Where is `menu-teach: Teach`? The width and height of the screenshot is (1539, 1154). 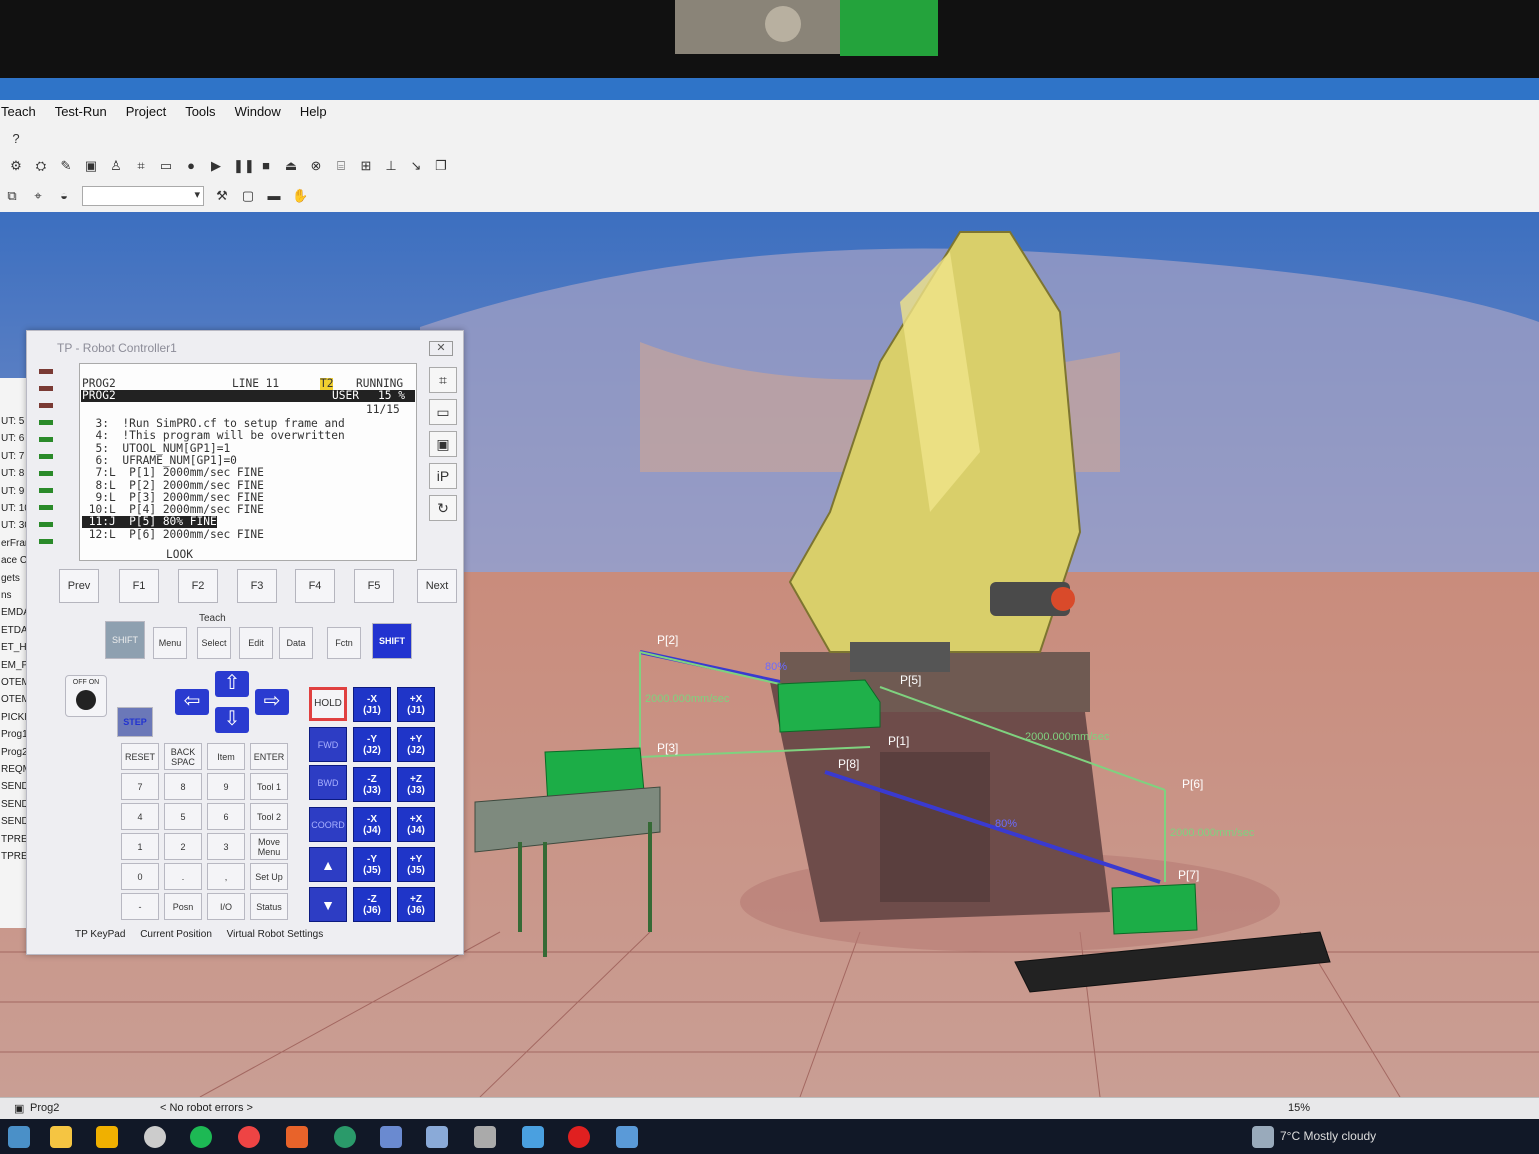
menu-teach: Teach is located at coordinates (23, 113).